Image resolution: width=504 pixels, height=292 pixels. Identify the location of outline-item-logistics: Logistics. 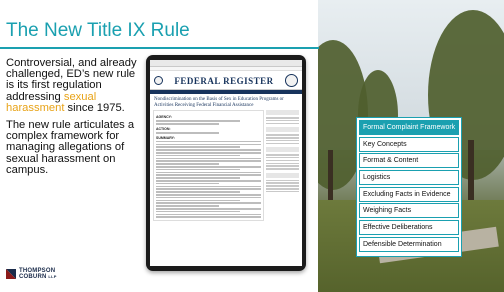
(409, 178).